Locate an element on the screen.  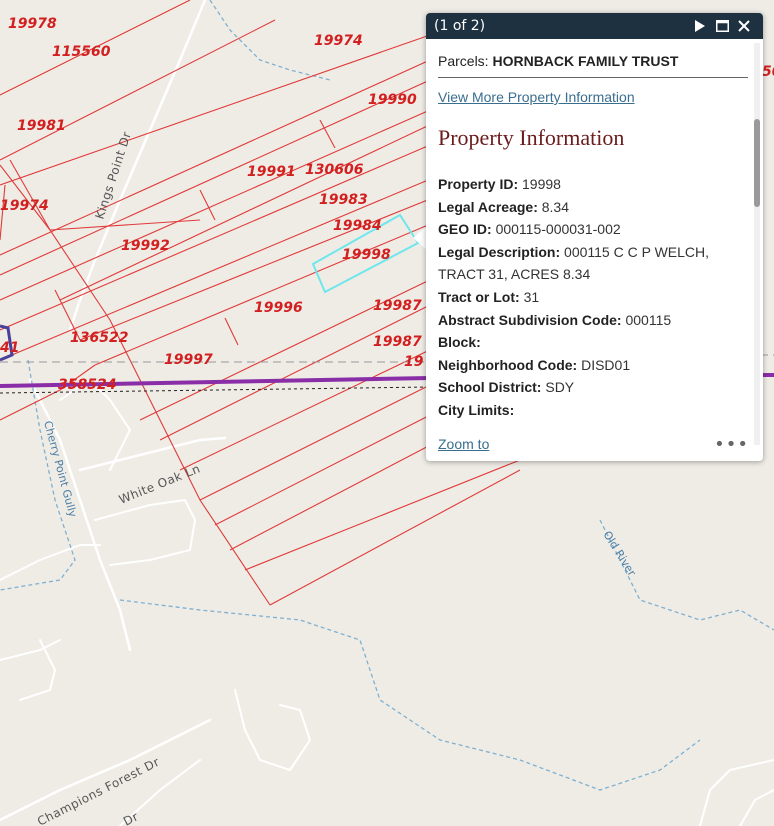
field-label: Abstract Subdivision Code: is located at coordinates (530, 319).